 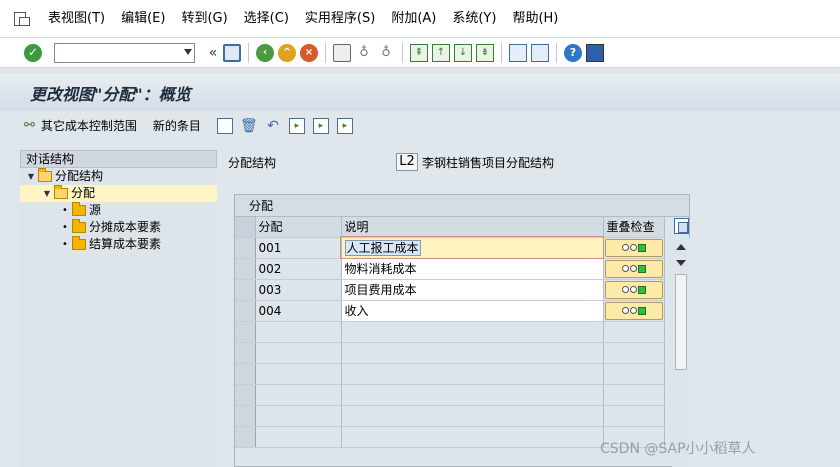 What do you see at coordinates (342, 52) in the screenshot?
I see `print-icon` at bounding box center [342, 52].